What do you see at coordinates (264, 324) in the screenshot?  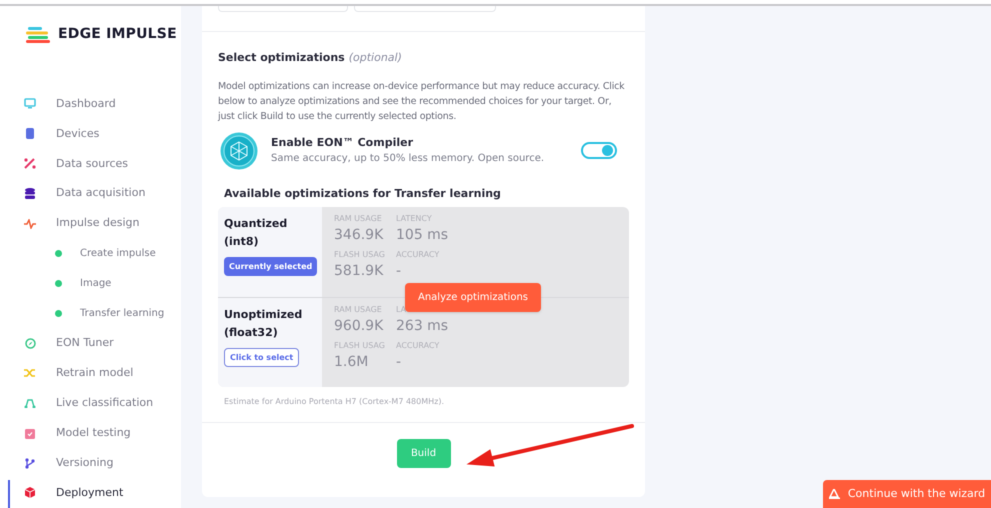 I see `optimization-name: Unoptimized (float32)` at bounding box center [264, 324].